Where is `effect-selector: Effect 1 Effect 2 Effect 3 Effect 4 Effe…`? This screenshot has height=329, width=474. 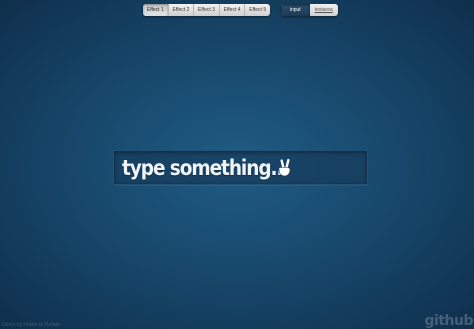
effect-selector: Effect 1 Effect 2 Effect 3 Effect 4 Effe… is located at coordinates (206, 10).